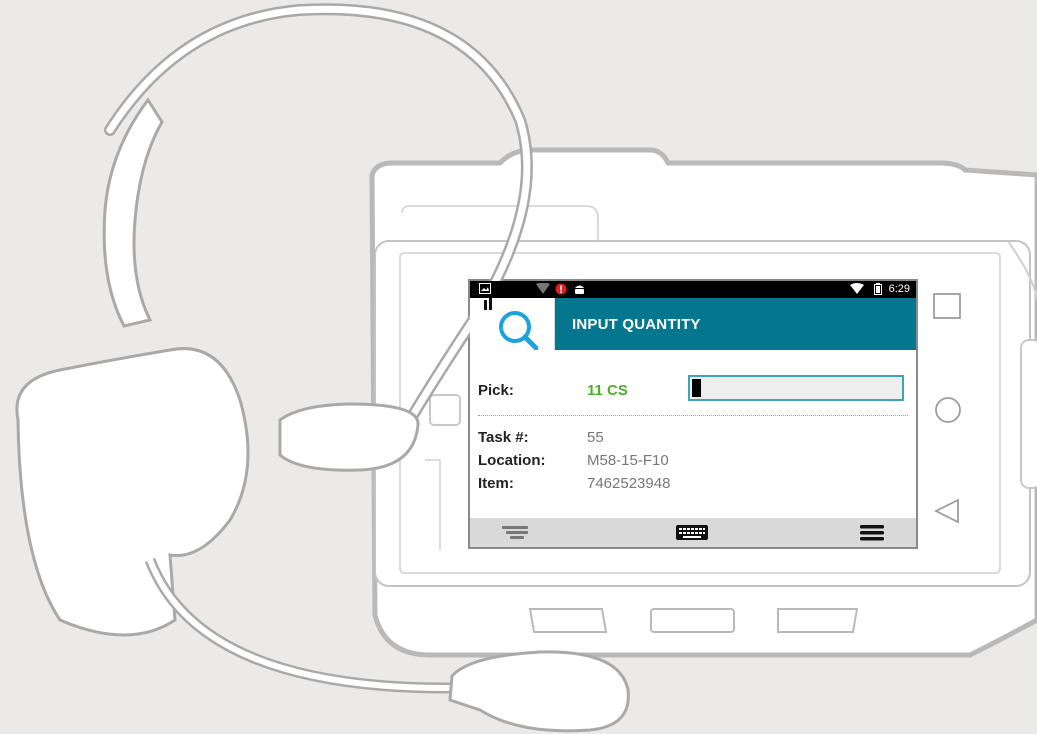 Image resolution: width=1037 pixels, height=734 pixels. I want to click on pick-row: Pick: 11 CS, so click(693, 387).